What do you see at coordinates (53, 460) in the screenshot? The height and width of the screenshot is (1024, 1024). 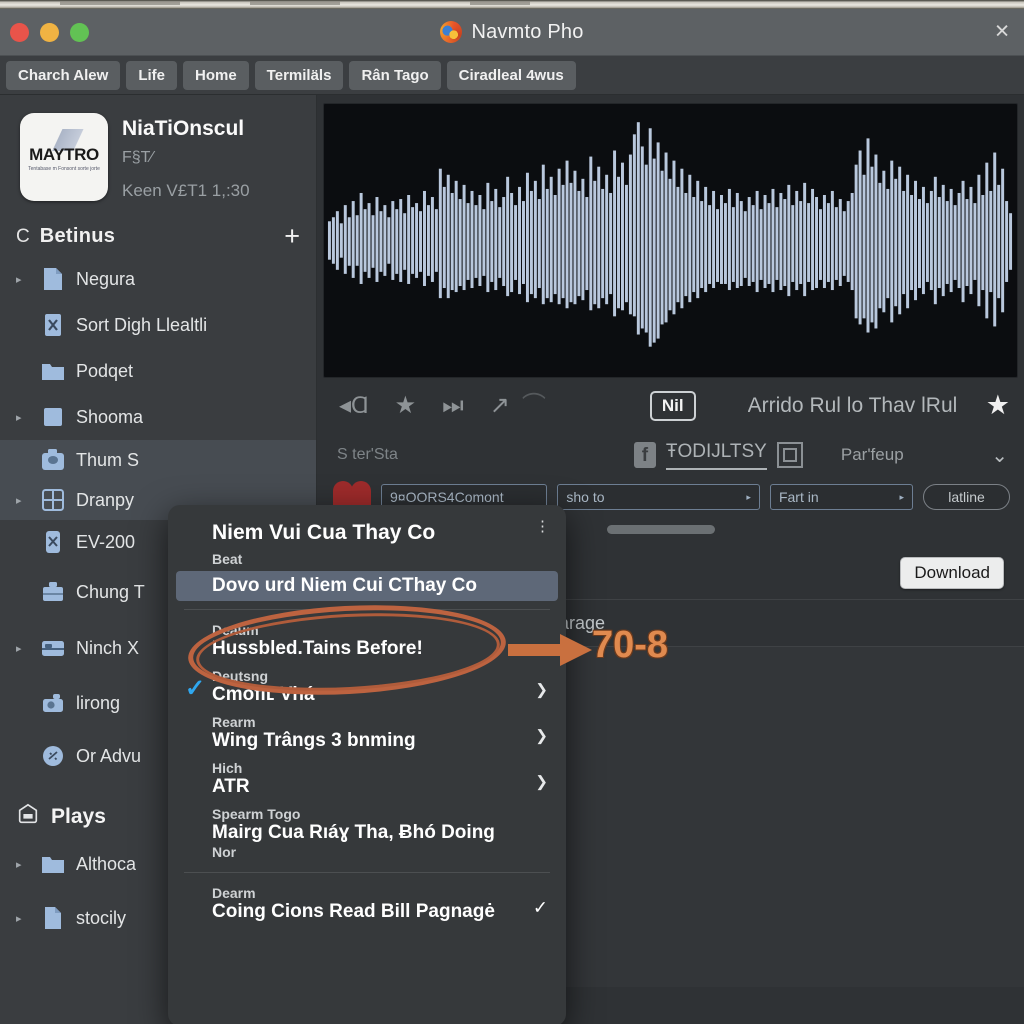 I see `camera-icon` at bounding box center [53, 460].